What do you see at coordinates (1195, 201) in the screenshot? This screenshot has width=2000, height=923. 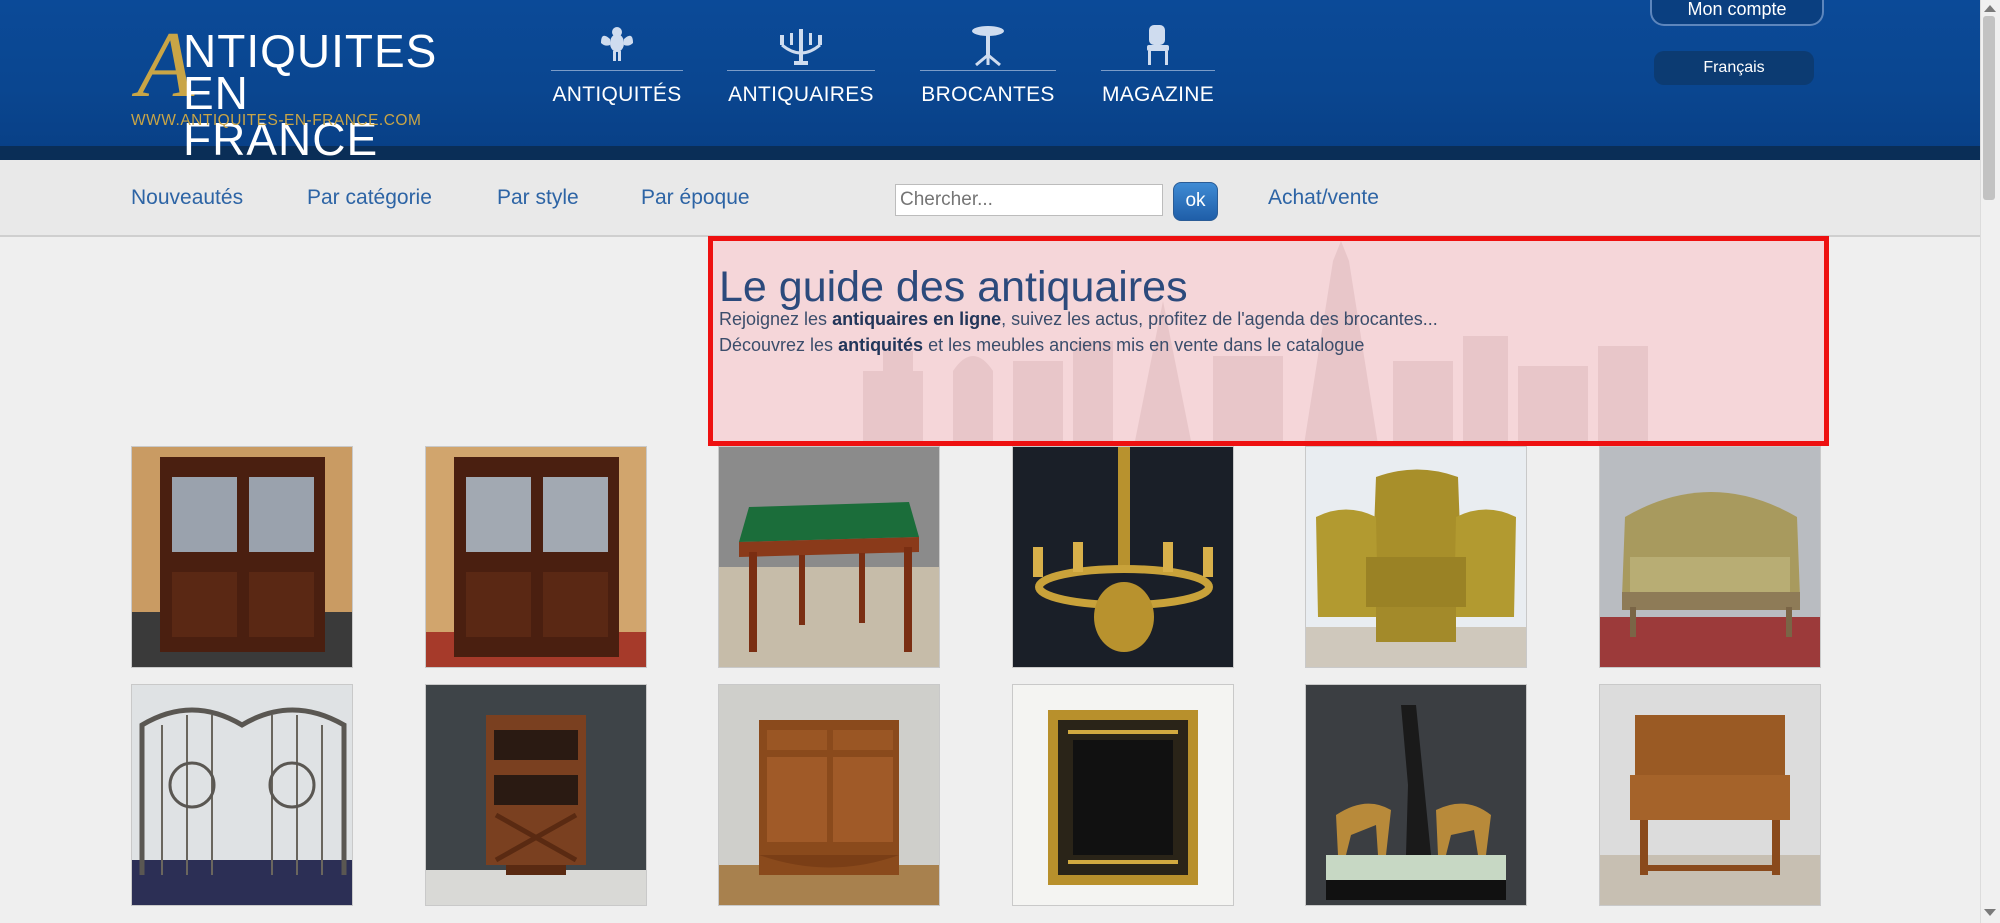 I see `search-submit-button: ok` at bounding box center [1195, 201].